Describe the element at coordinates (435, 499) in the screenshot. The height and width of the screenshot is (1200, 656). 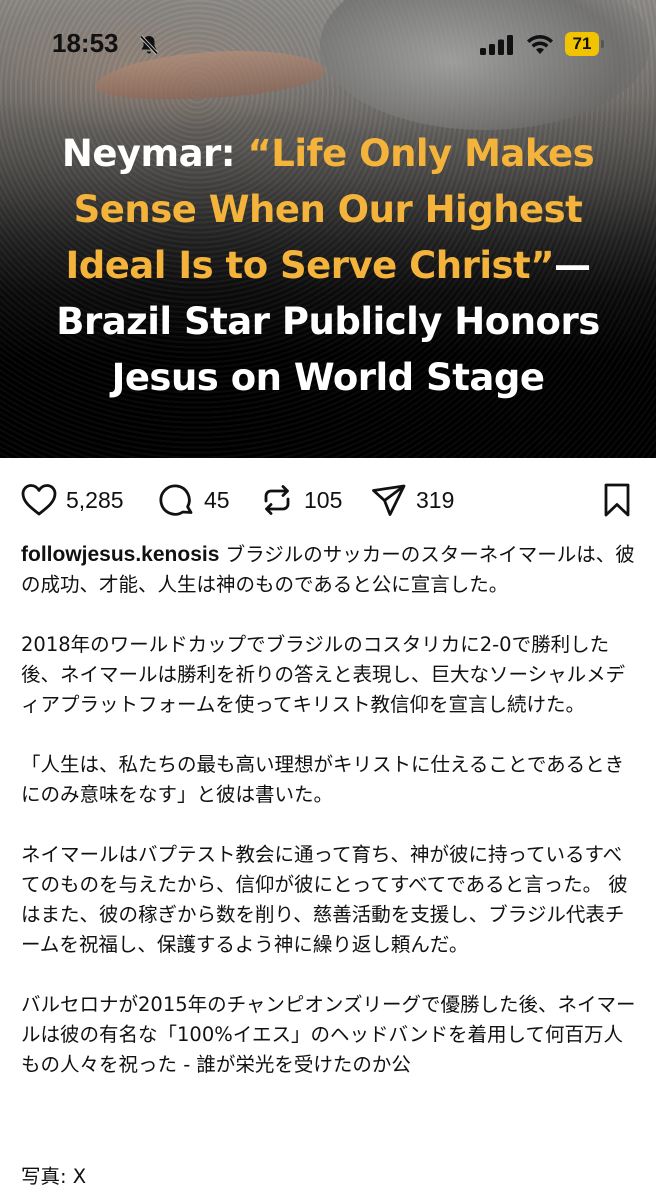
I see `share-count: 319` at that location.